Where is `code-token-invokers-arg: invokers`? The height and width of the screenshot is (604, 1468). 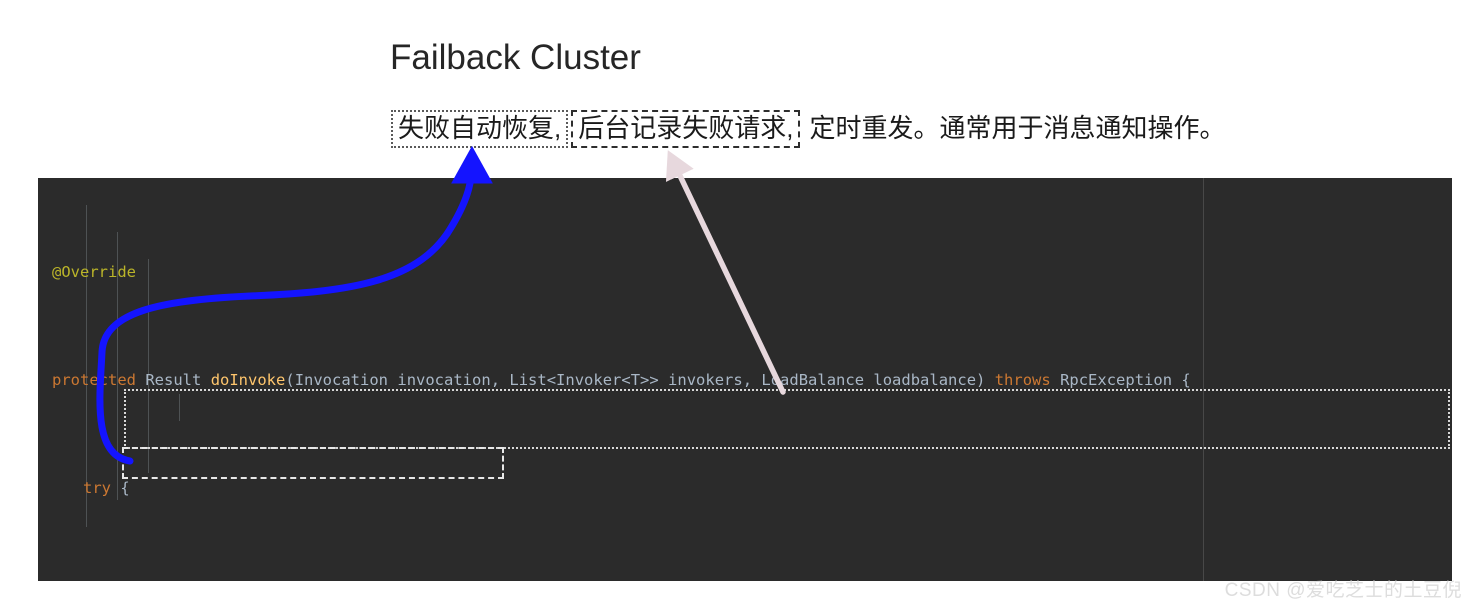
code-token-invokers-arg: invokers is located at coordinates (705, 380).